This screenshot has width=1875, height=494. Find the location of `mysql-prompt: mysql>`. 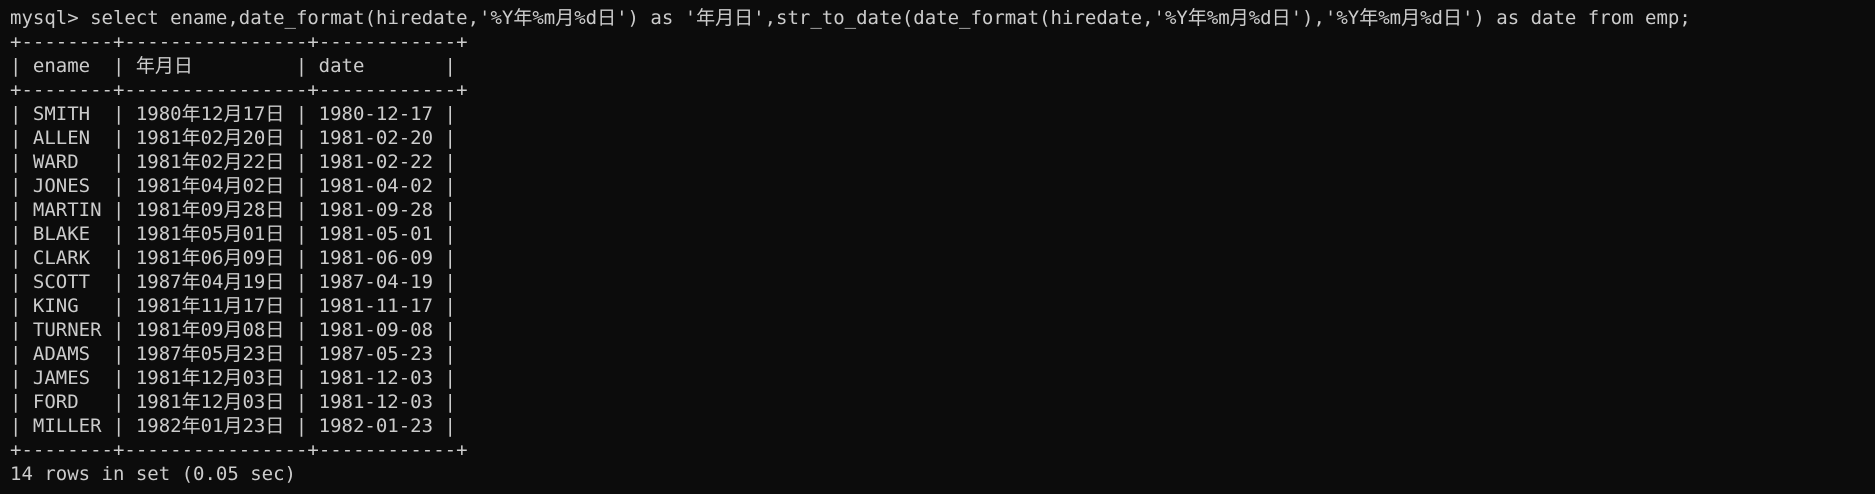

mysql-prompt: mysql> is located at coordinates (50, 18).